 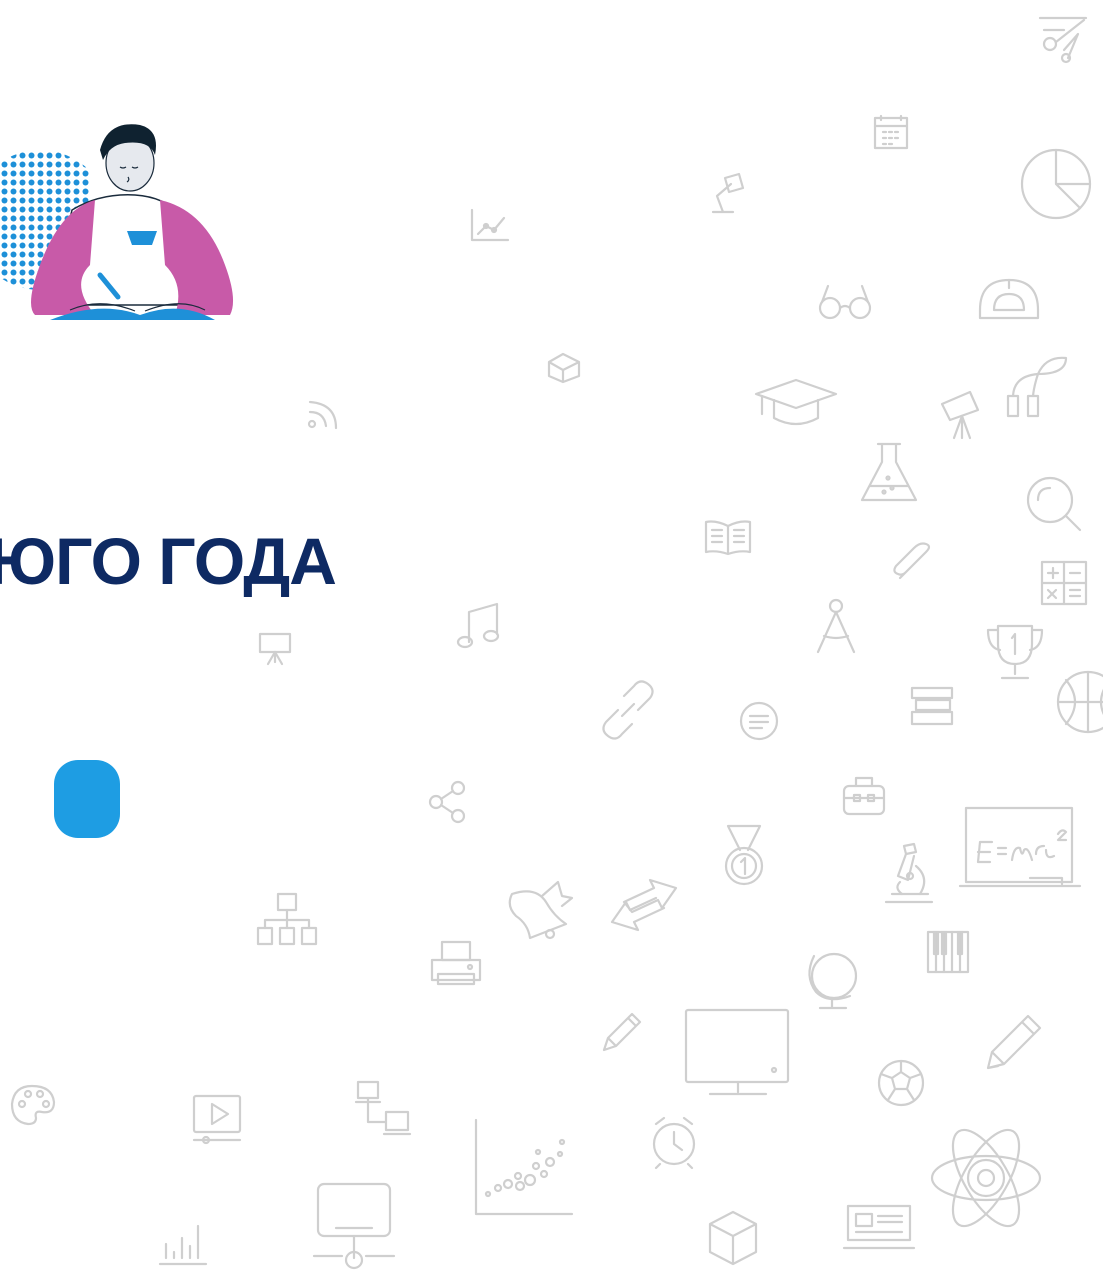 I want to click on video-player-icon, so click(x=218, y=1120).